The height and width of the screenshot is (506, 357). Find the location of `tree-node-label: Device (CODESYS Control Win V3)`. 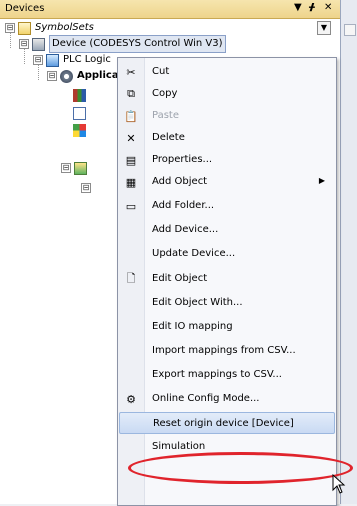

tree-node-label: Device (CODESYS Control Win V3) is located at coordinates (137, 44).